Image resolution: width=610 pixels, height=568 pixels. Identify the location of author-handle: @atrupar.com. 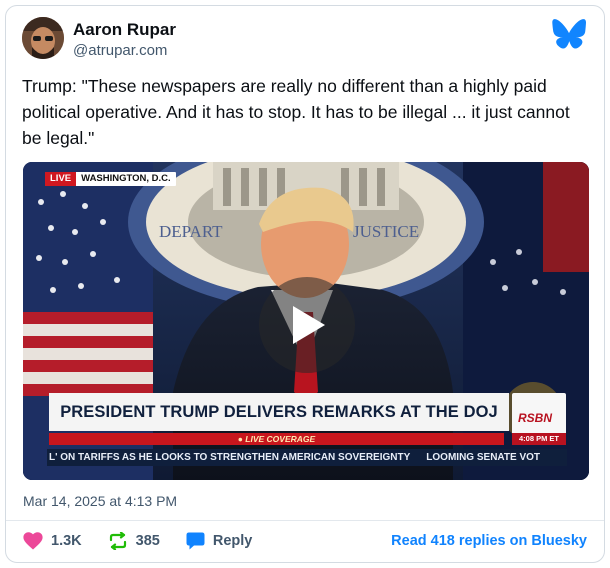
(120, 50).